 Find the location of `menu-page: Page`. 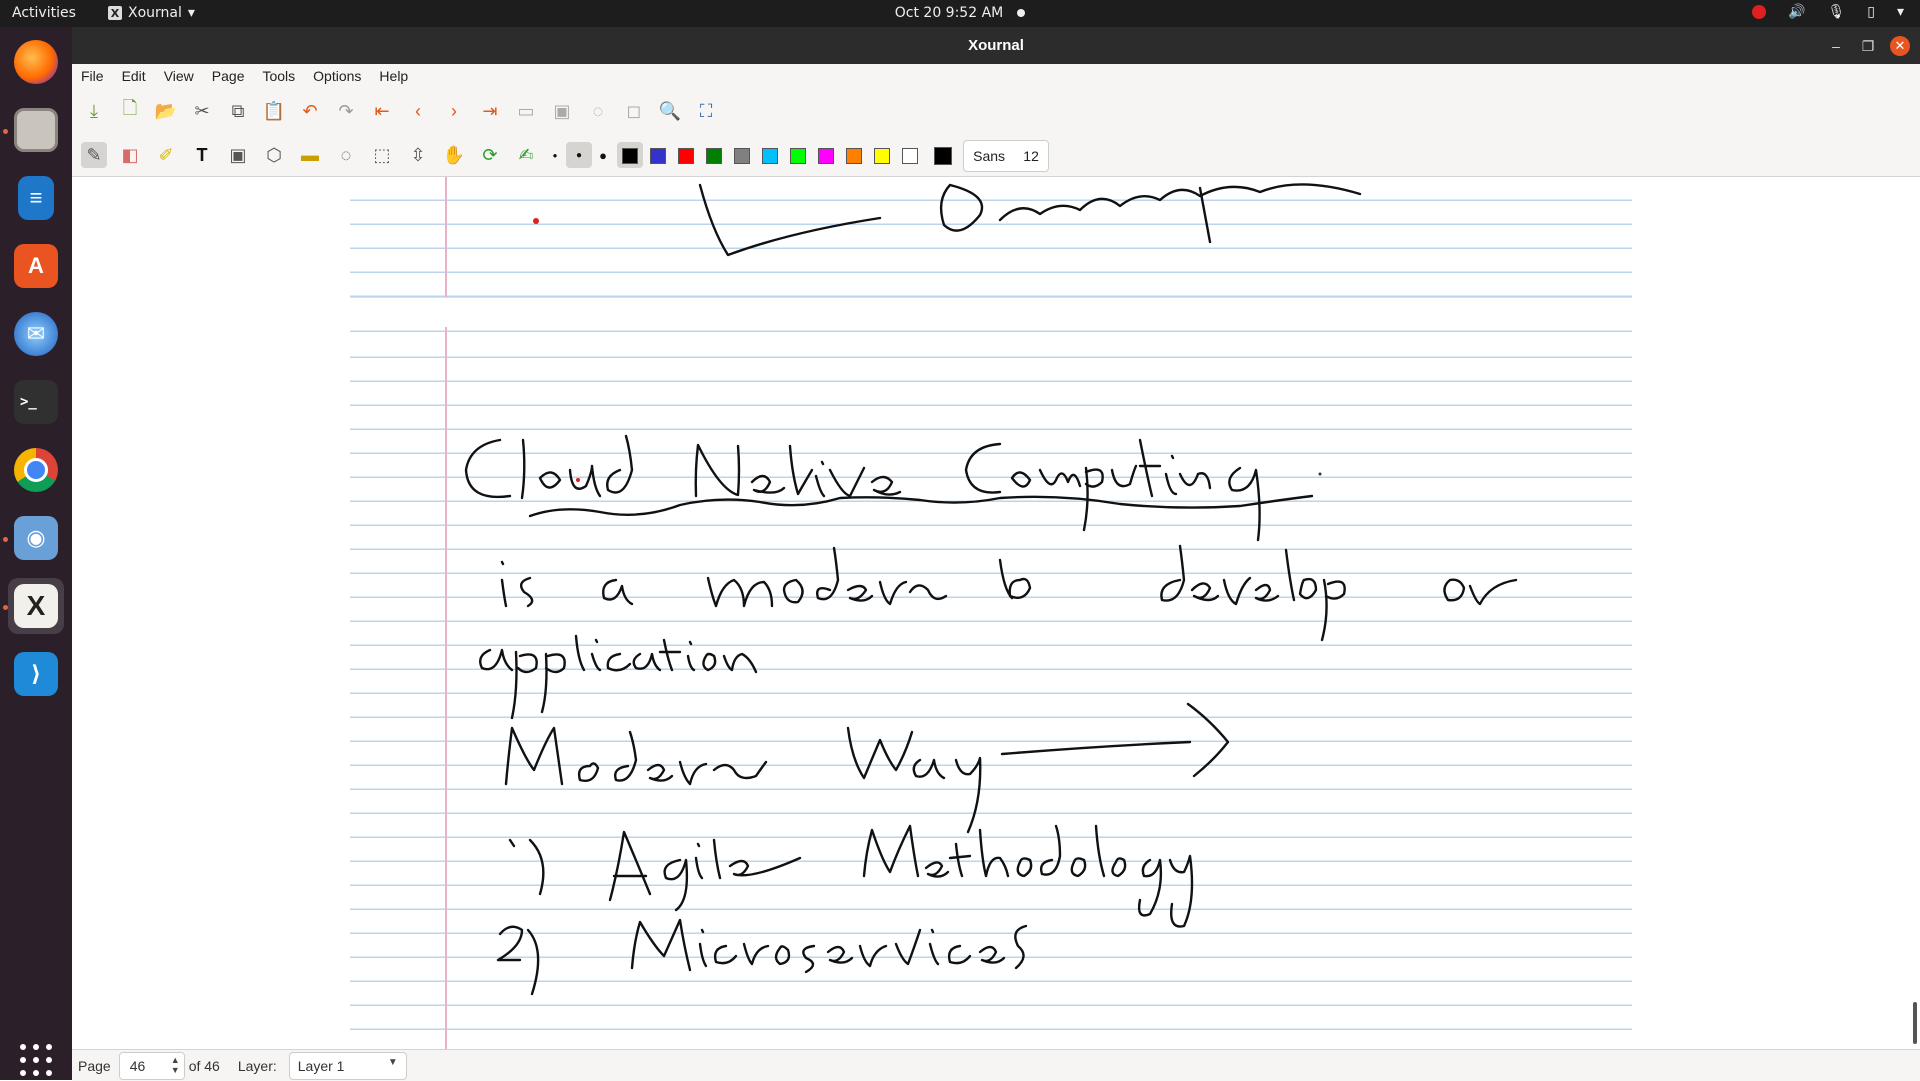

menu-page: Page is located at coordinates (228, 76).